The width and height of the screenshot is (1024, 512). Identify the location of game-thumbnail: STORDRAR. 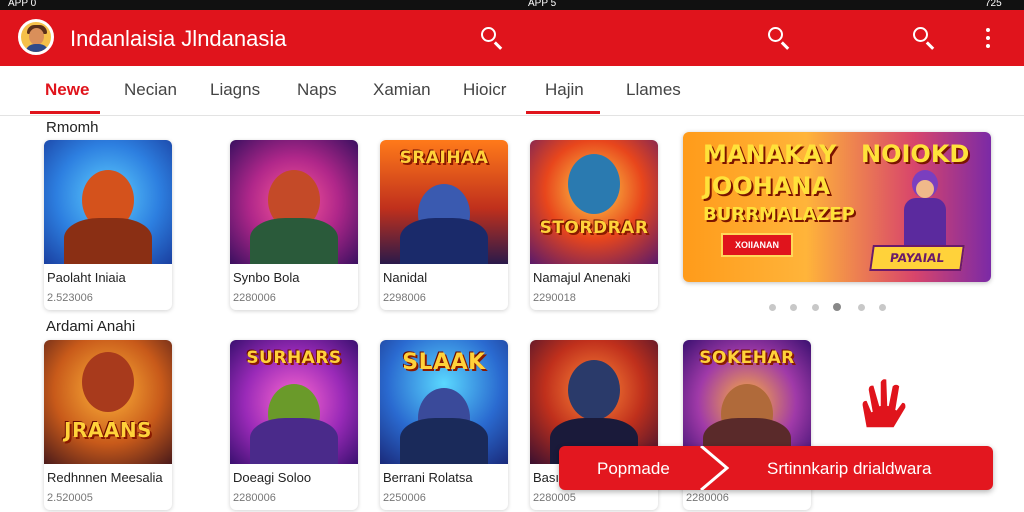
(594, 202).